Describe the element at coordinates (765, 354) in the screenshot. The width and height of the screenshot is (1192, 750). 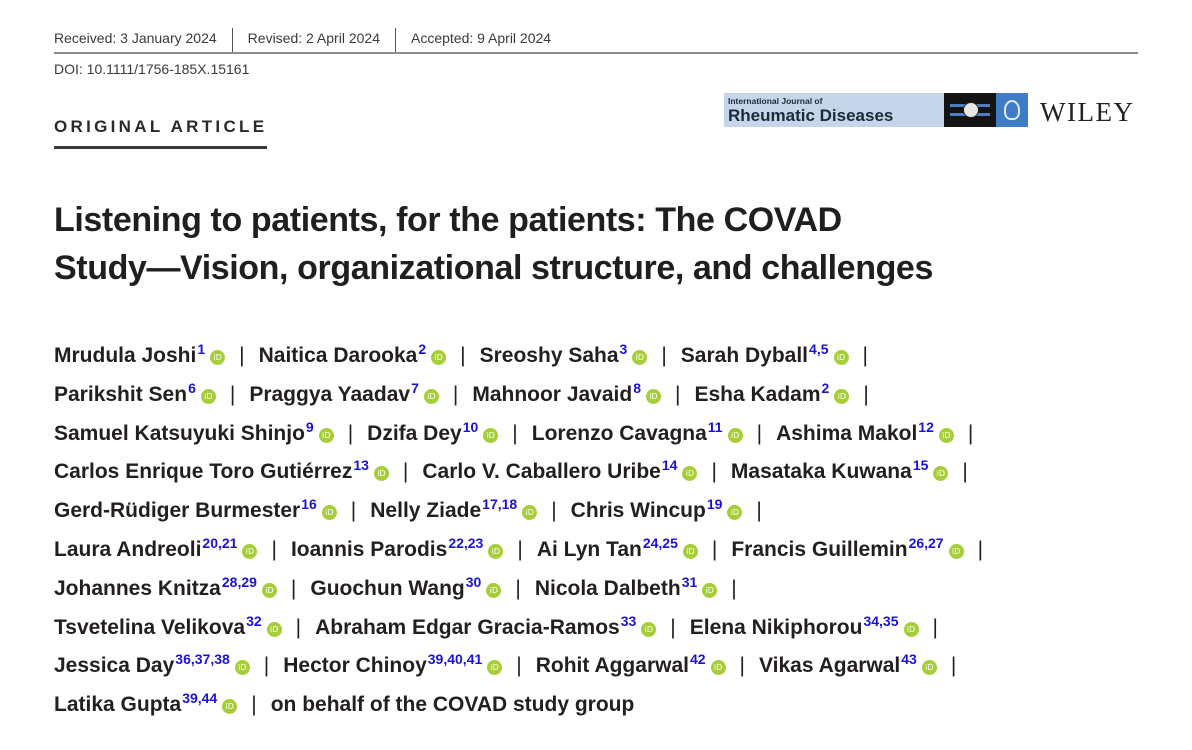
I see `author-name: Sarah Dyball4,5iD` at that location.